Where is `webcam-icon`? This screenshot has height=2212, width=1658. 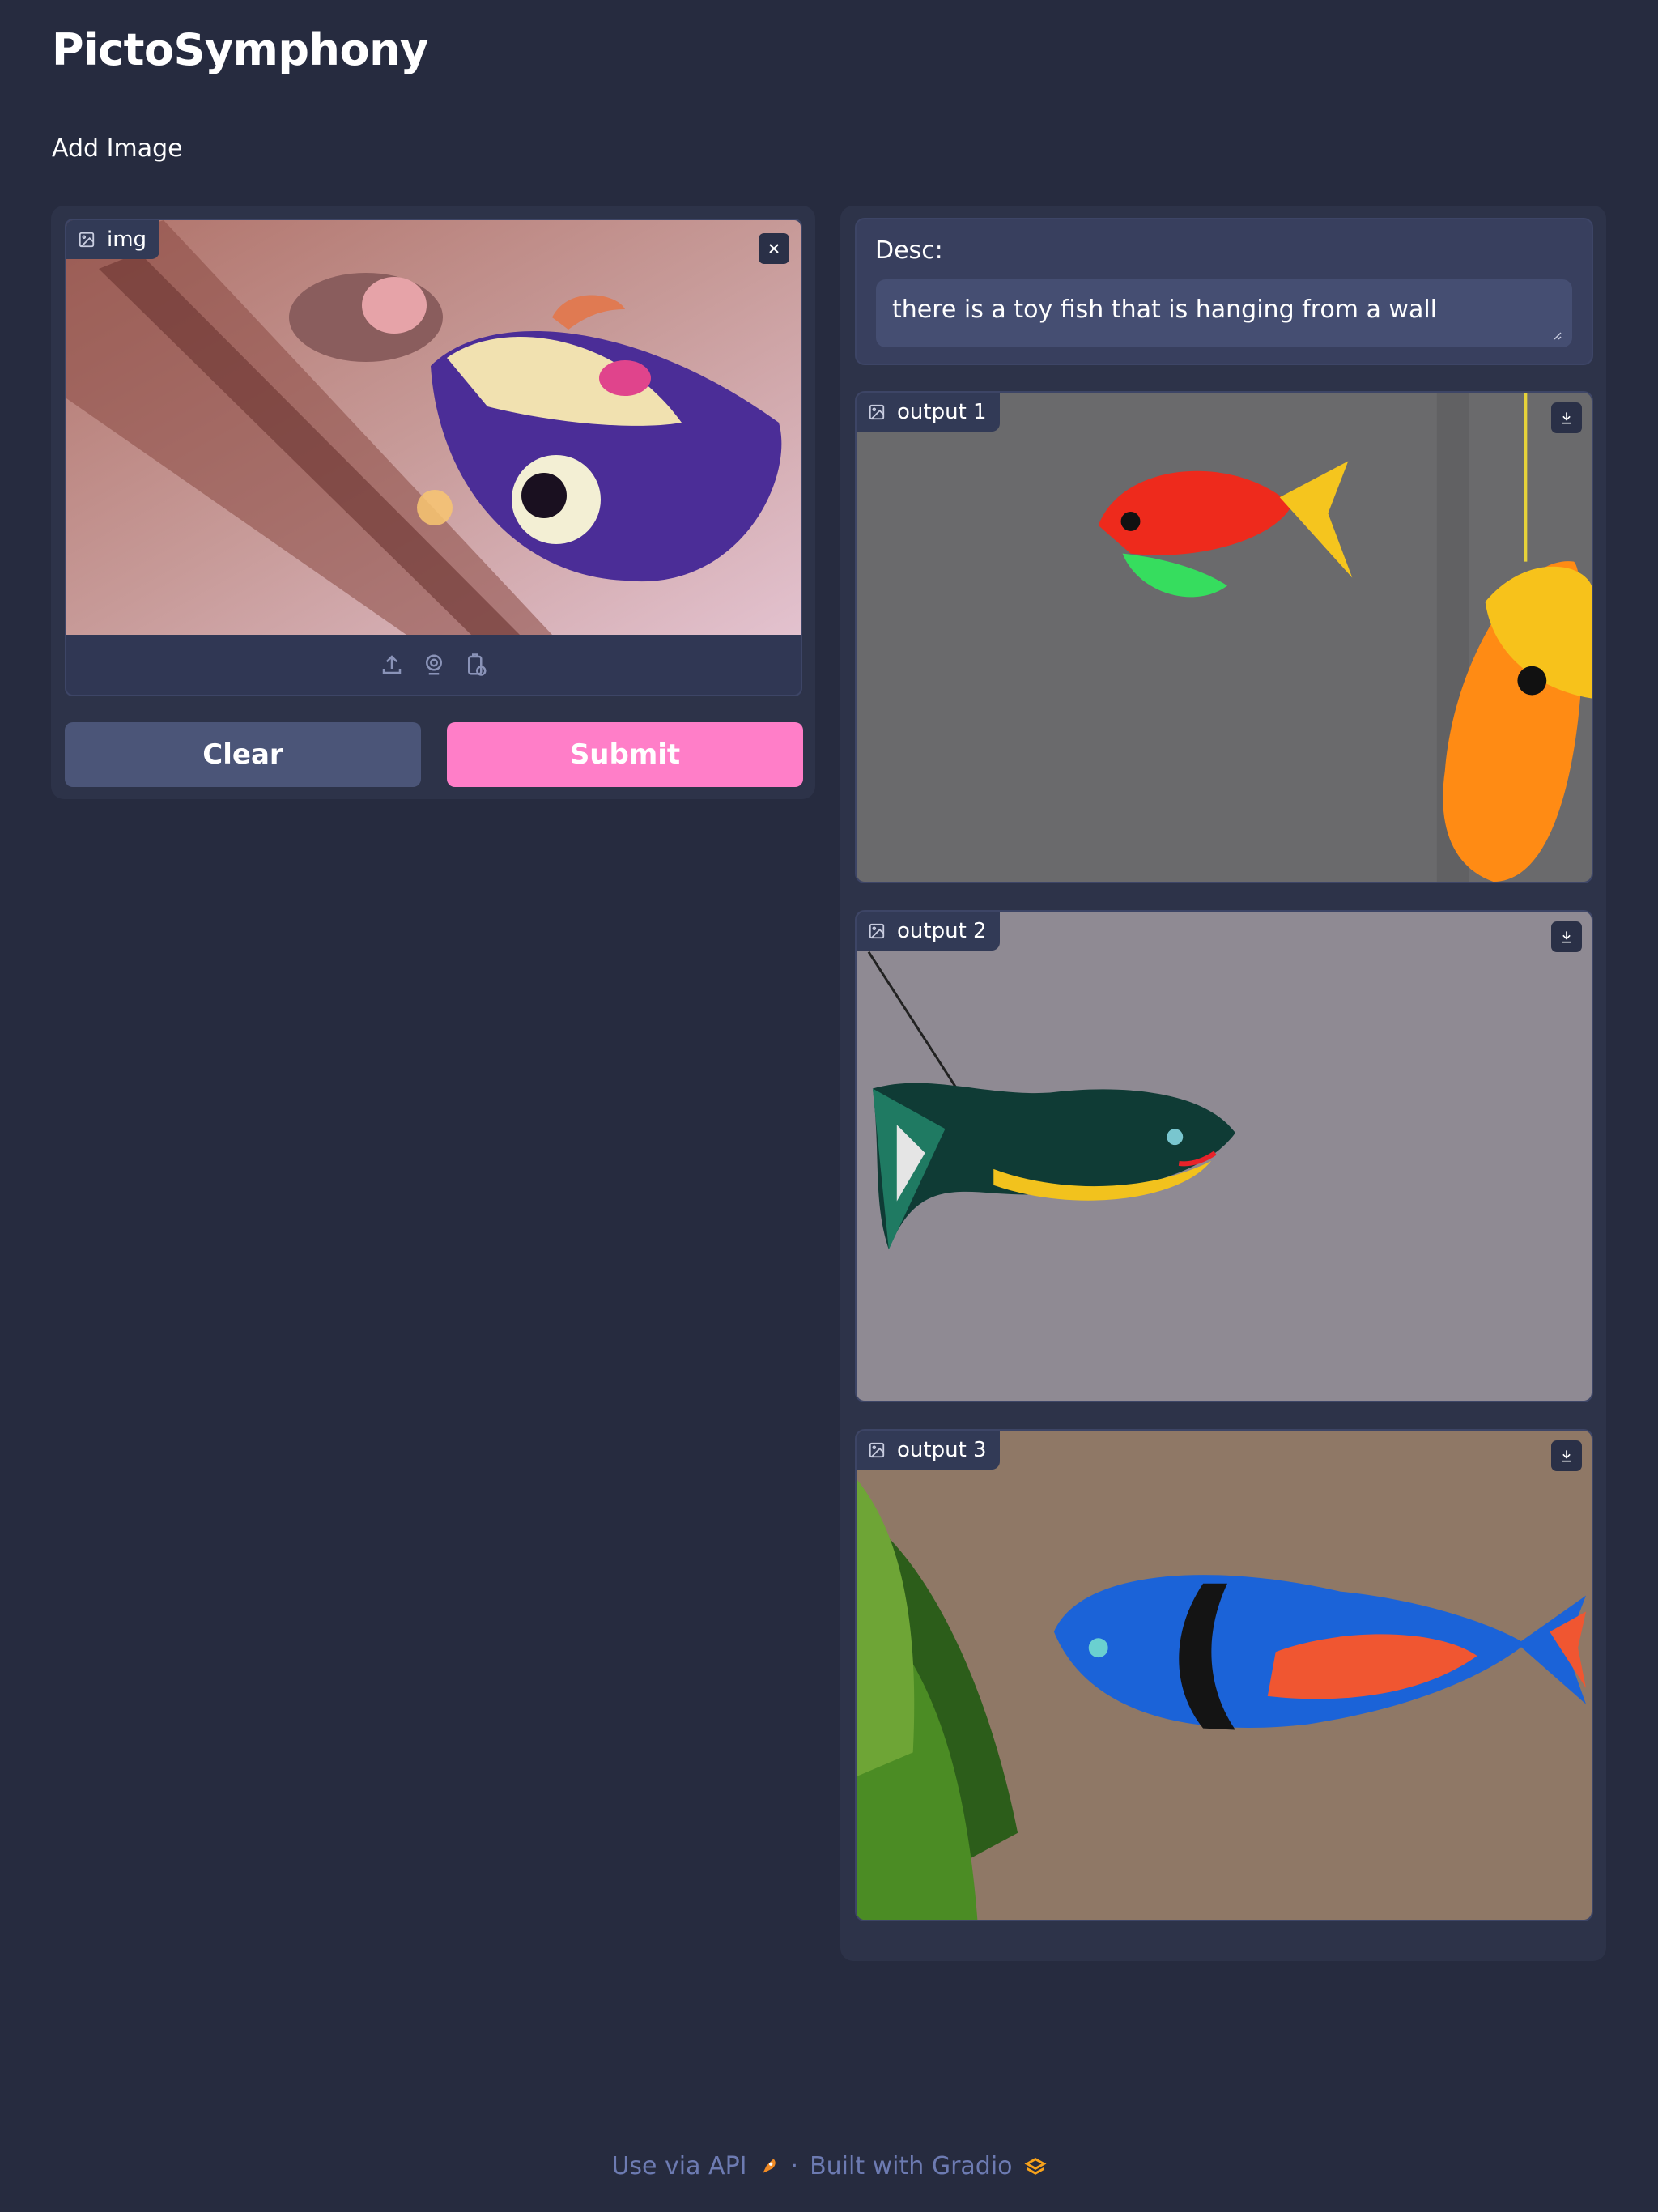
webcam-icon is located at coordinates (434, 665).